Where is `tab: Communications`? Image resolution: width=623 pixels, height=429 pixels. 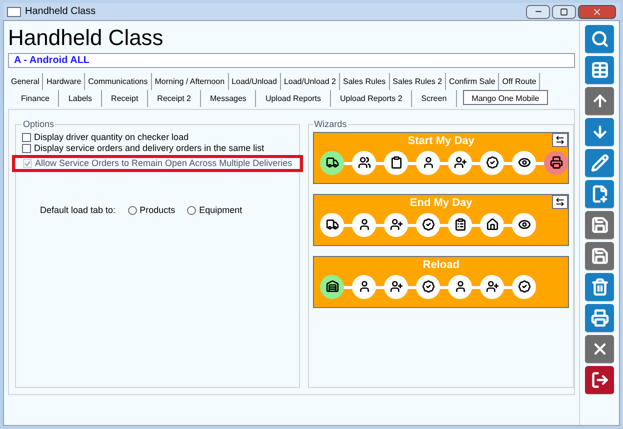 tab: Communications is located at coordinates (118, 81).